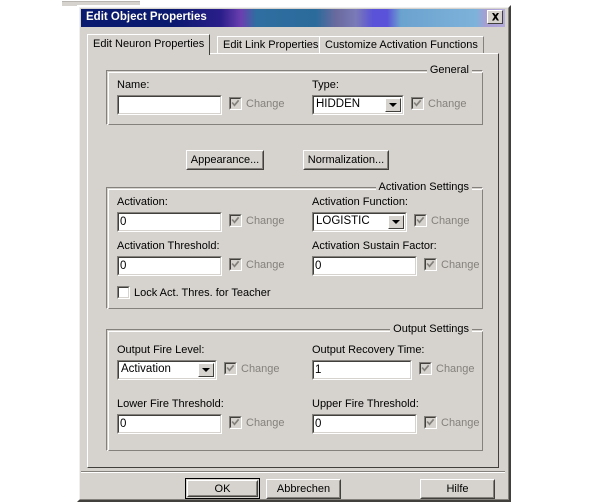  I want to click on activation-threshold-input, so click(169, 266).